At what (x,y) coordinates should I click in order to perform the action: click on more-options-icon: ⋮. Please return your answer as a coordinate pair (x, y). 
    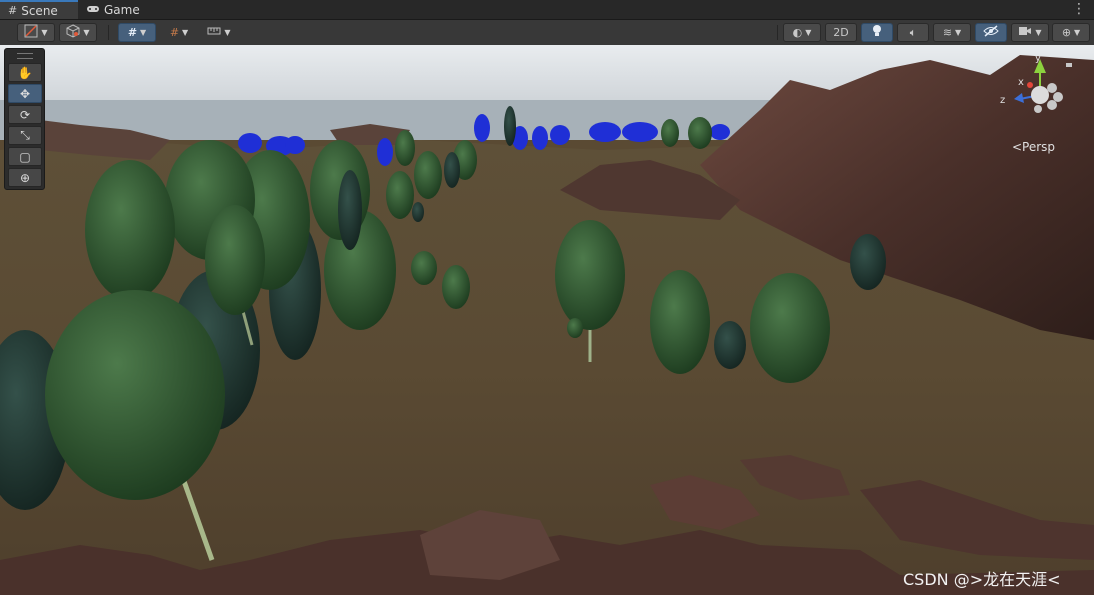
    Looking at the image, I should click on (1079, 9).